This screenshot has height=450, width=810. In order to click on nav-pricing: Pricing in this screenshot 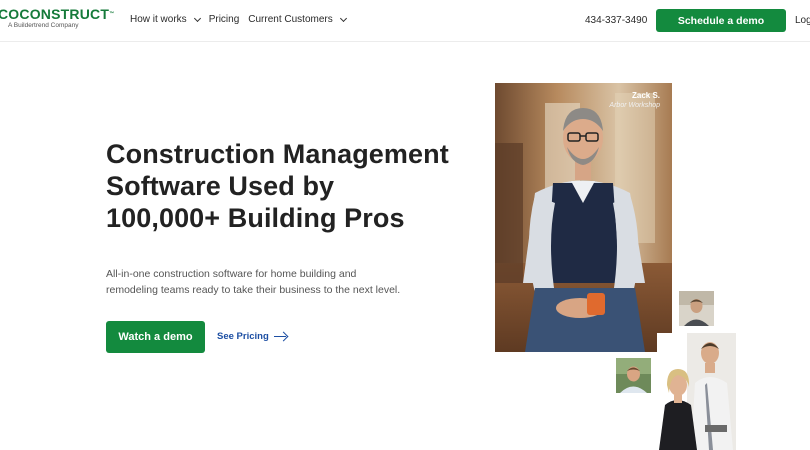, I will do `click(224, 19)`.